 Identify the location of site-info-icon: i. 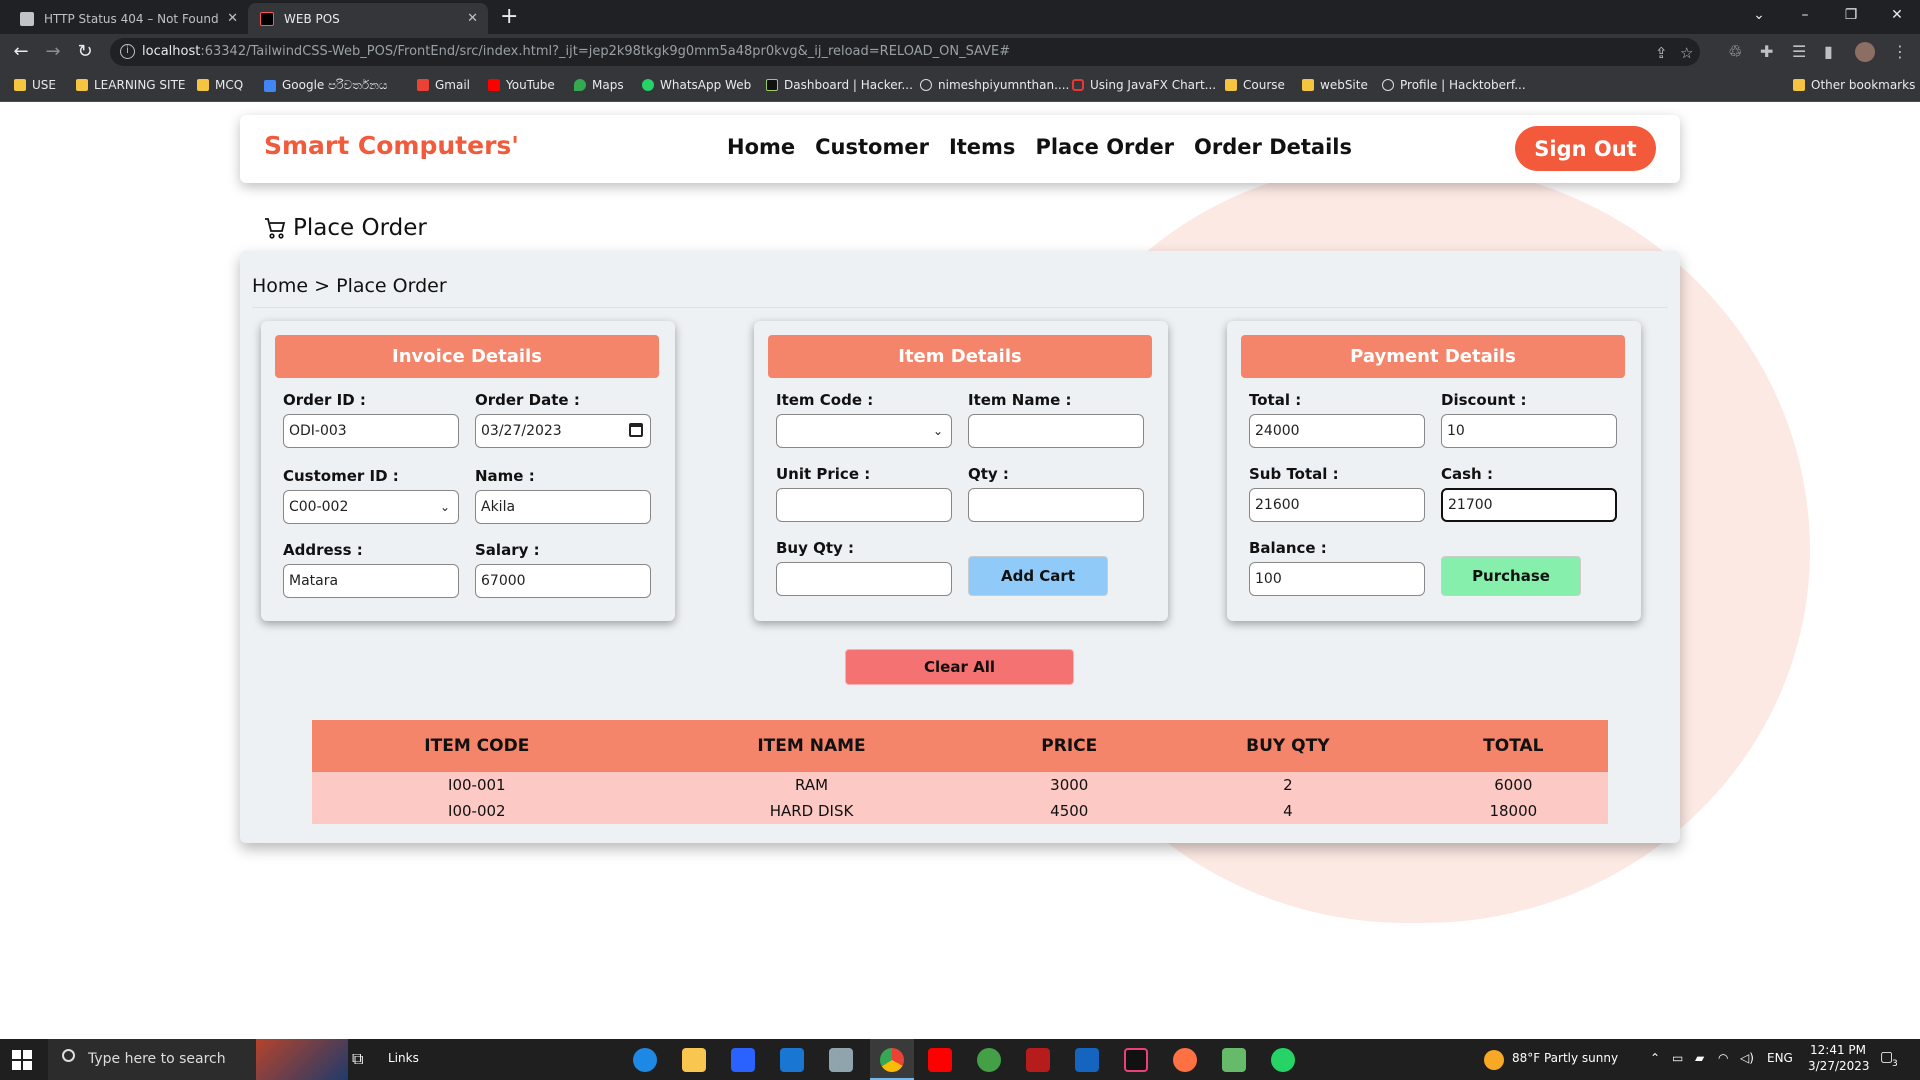
(127, 51).